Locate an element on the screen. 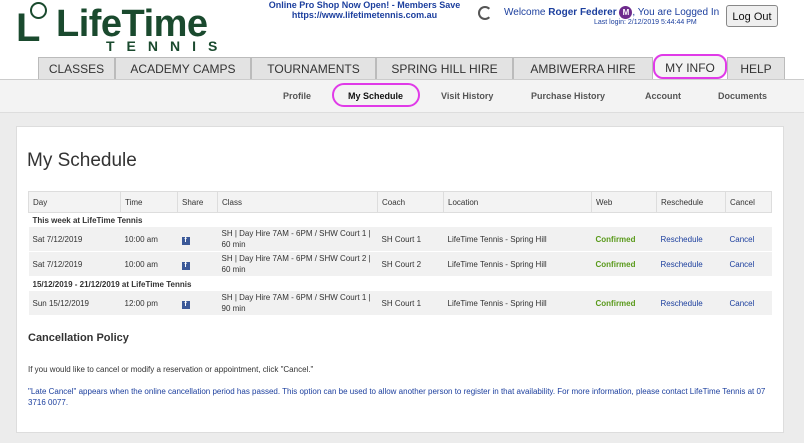 The height and width of the screenshot is (443, 804). member-badge: M is located at coordinates (626, 12).